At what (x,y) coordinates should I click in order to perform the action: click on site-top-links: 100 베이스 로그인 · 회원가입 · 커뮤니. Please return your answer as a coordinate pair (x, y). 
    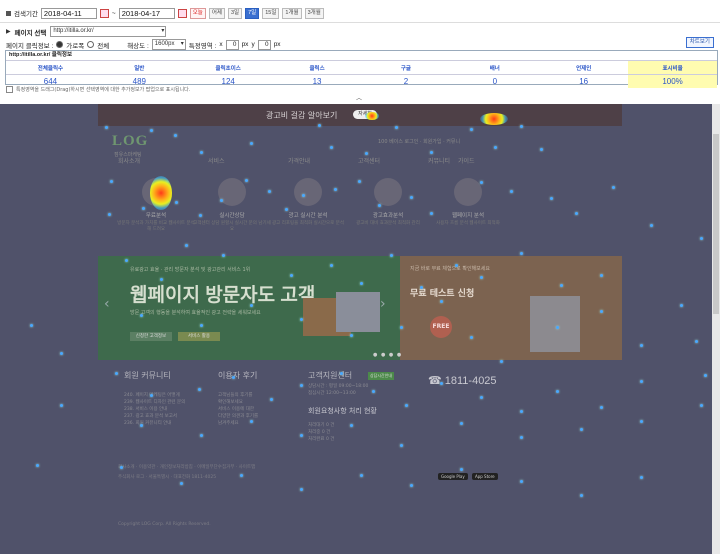
    Looking at the image, I should click on (419, 142).